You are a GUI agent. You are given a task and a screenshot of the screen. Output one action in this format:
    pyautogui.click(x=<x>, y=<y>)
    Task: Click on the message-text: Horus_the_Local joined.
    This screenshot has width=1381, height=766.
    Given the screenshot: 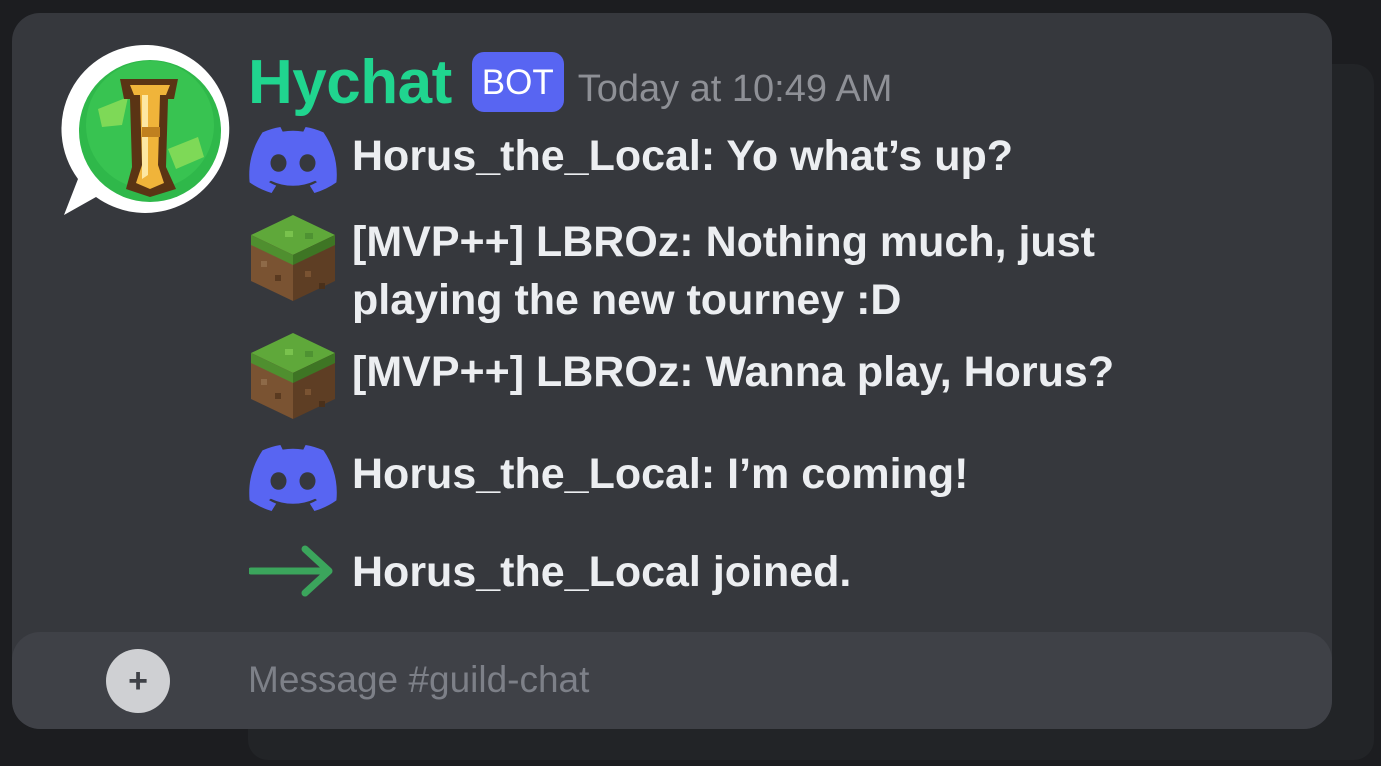 What is the action you would take?
    pyautogui.click(x=602, y=572)
    